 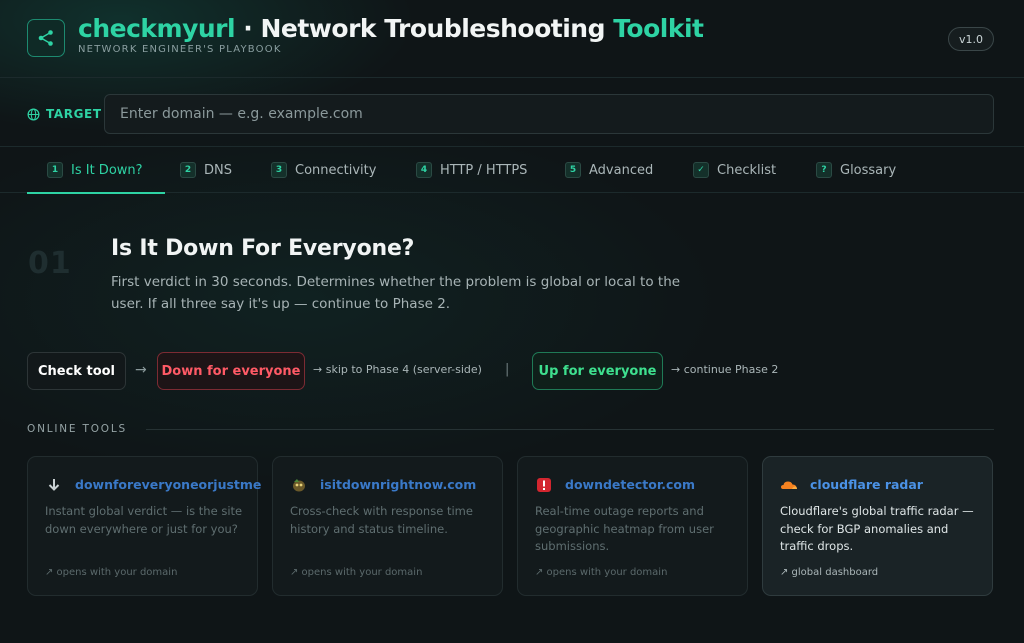 I want to click on app-title-text: Network Troubleshooting, so click(x=437, y=28).